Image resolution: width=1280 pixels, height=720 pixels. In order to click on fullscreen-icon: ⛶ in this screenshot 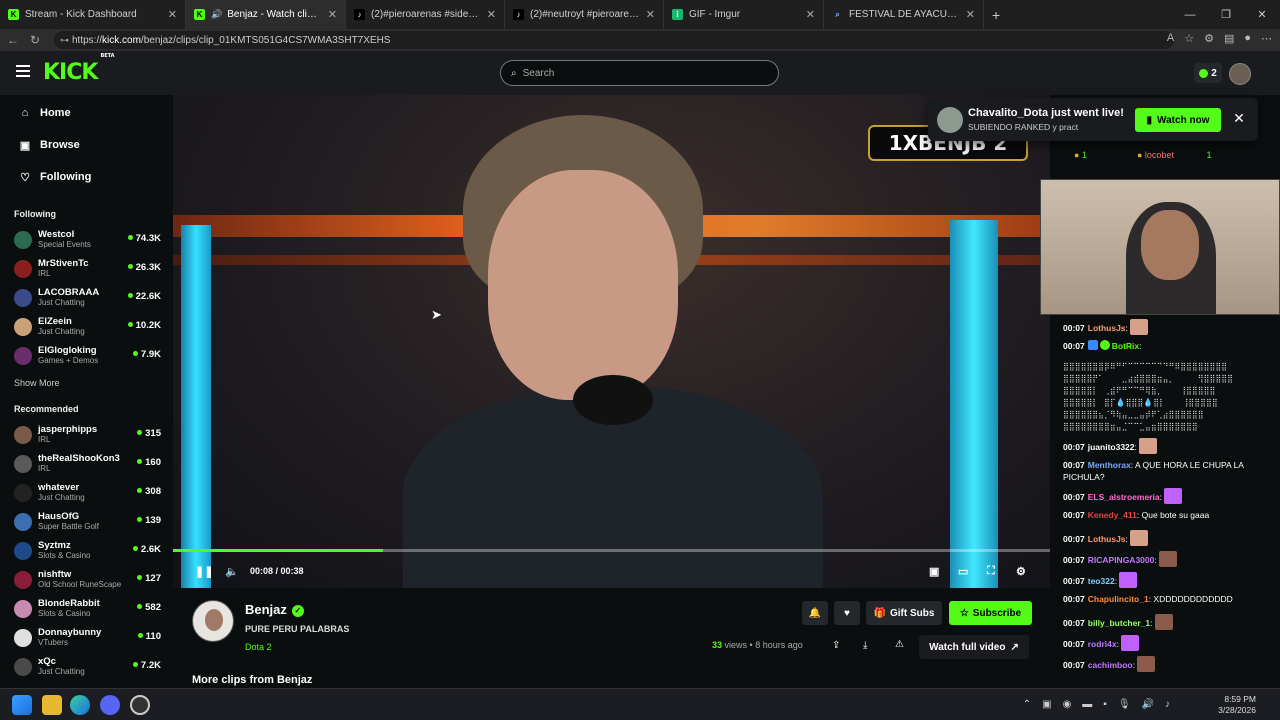, I will do `click(991, 571)`.